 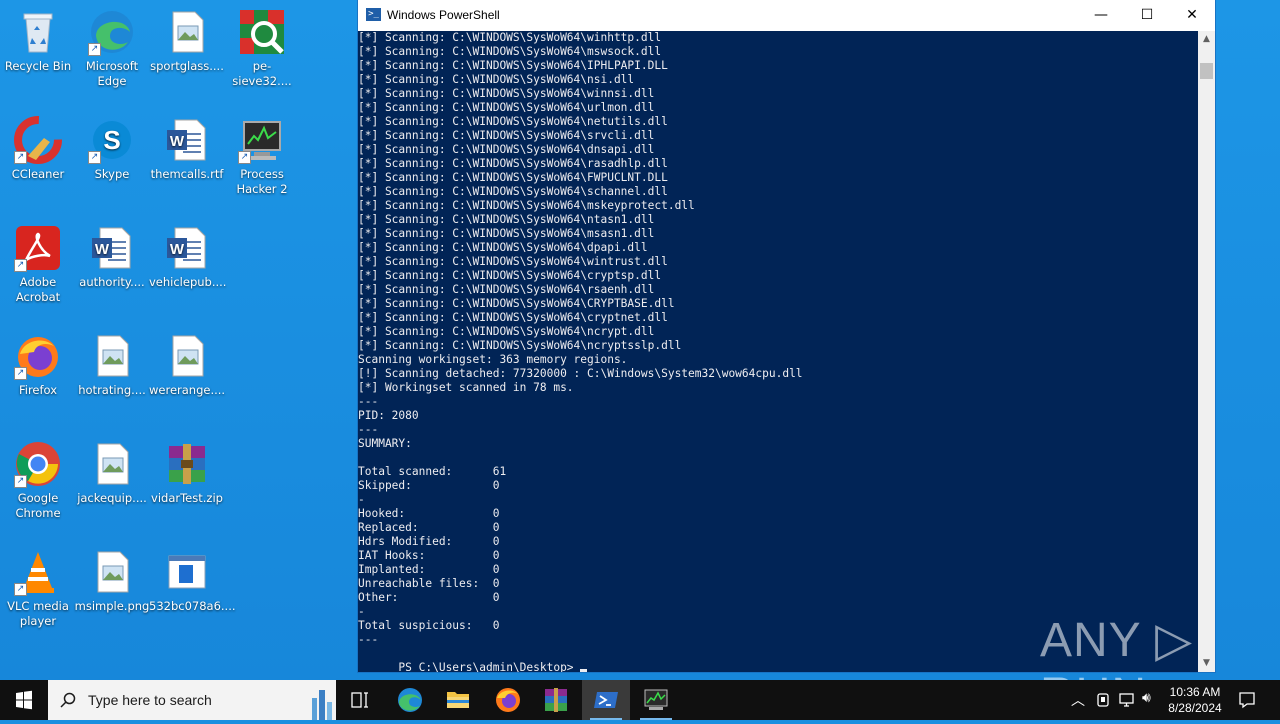 I want to click on clock-date: 8/28/2024, so click(x=1195, y=708).